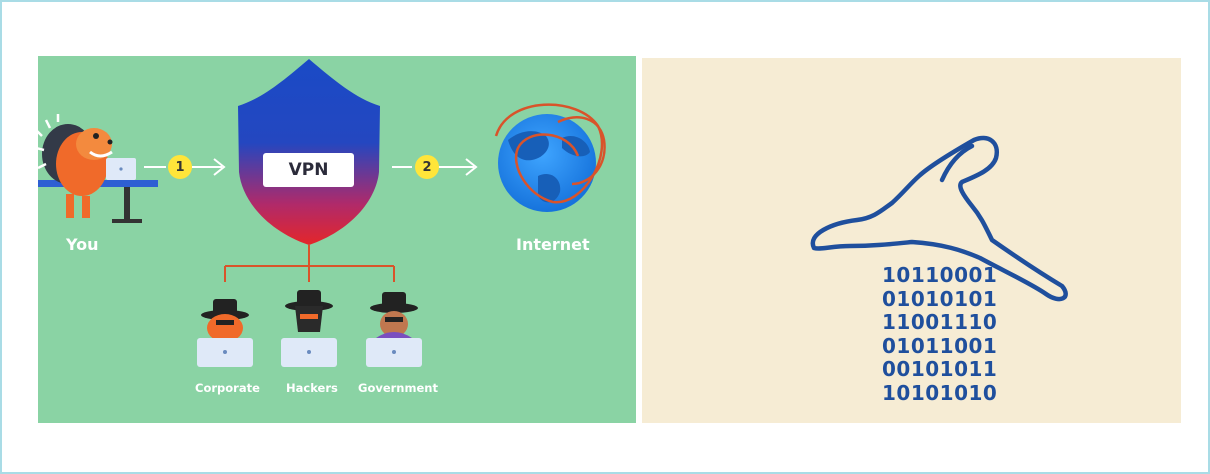  I want to click on government-label: Government, so click(398, 388).